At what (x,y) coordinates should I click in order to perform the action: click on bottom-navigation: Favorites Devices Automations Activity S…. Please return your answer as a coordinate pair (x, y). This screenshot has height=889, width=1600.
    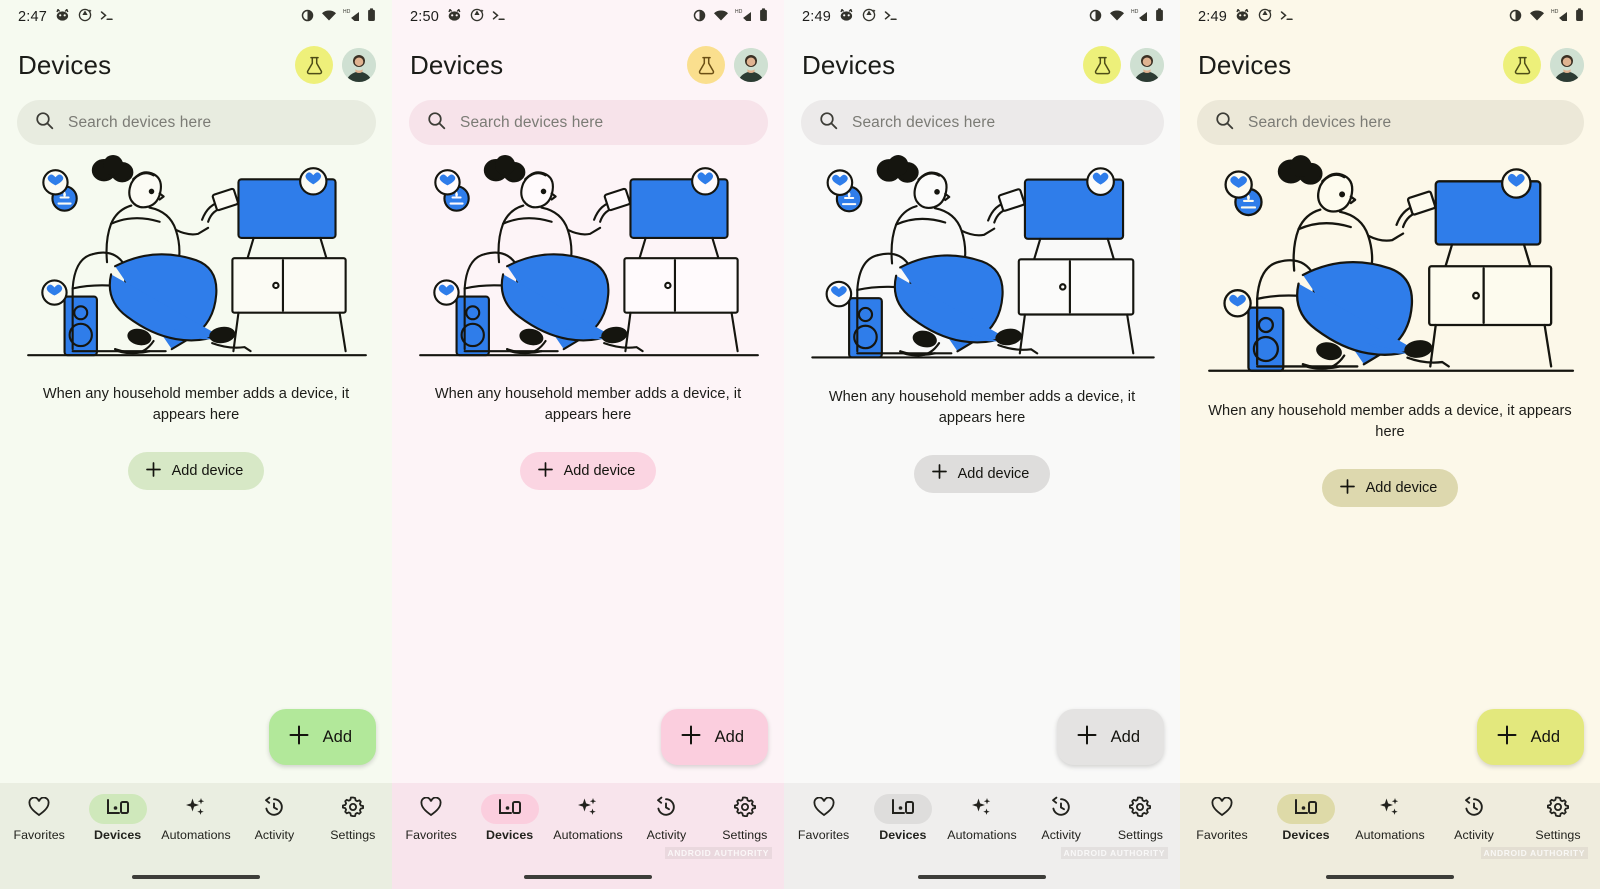
    Looking at the image, I should click on (196, 824).